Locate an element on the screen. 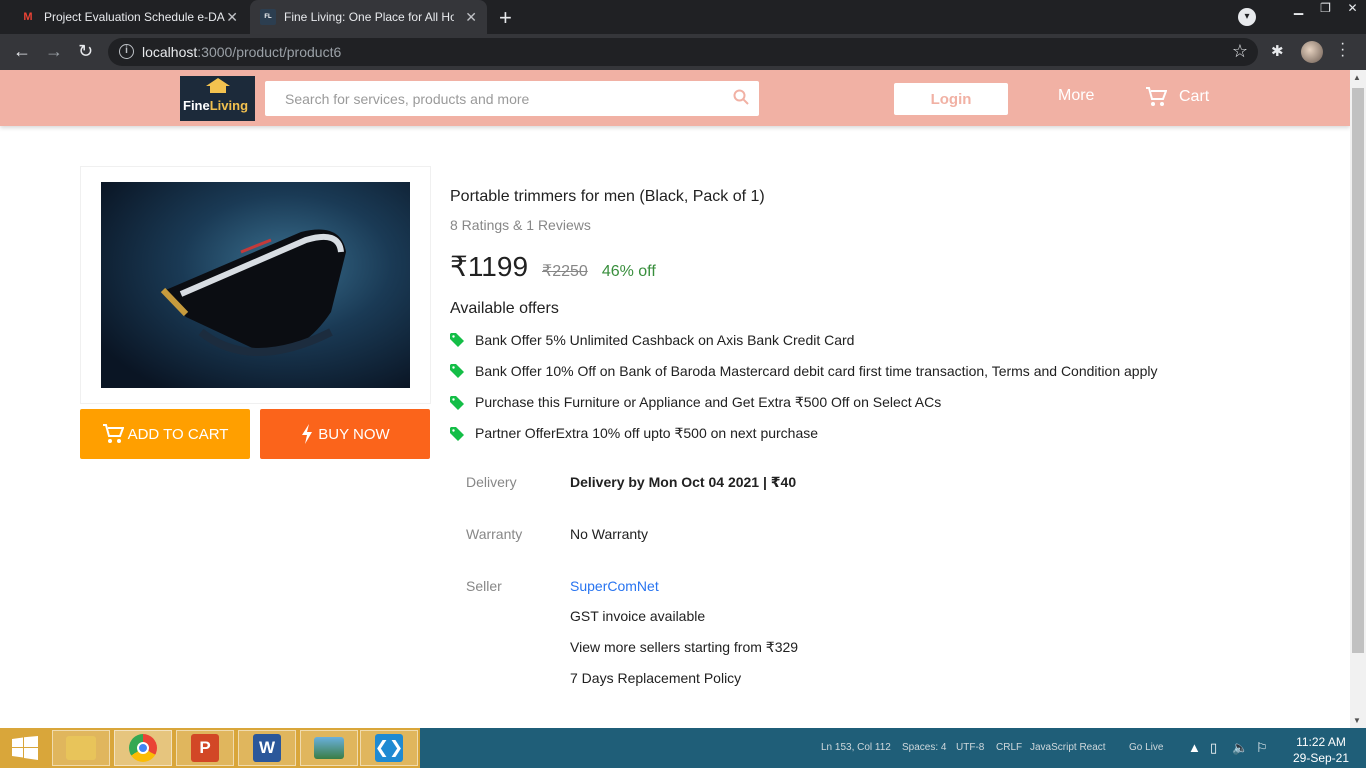 The image size is (1366, 768). status-position: Ln 153, Col 112 is located at coordinates (856, 747).